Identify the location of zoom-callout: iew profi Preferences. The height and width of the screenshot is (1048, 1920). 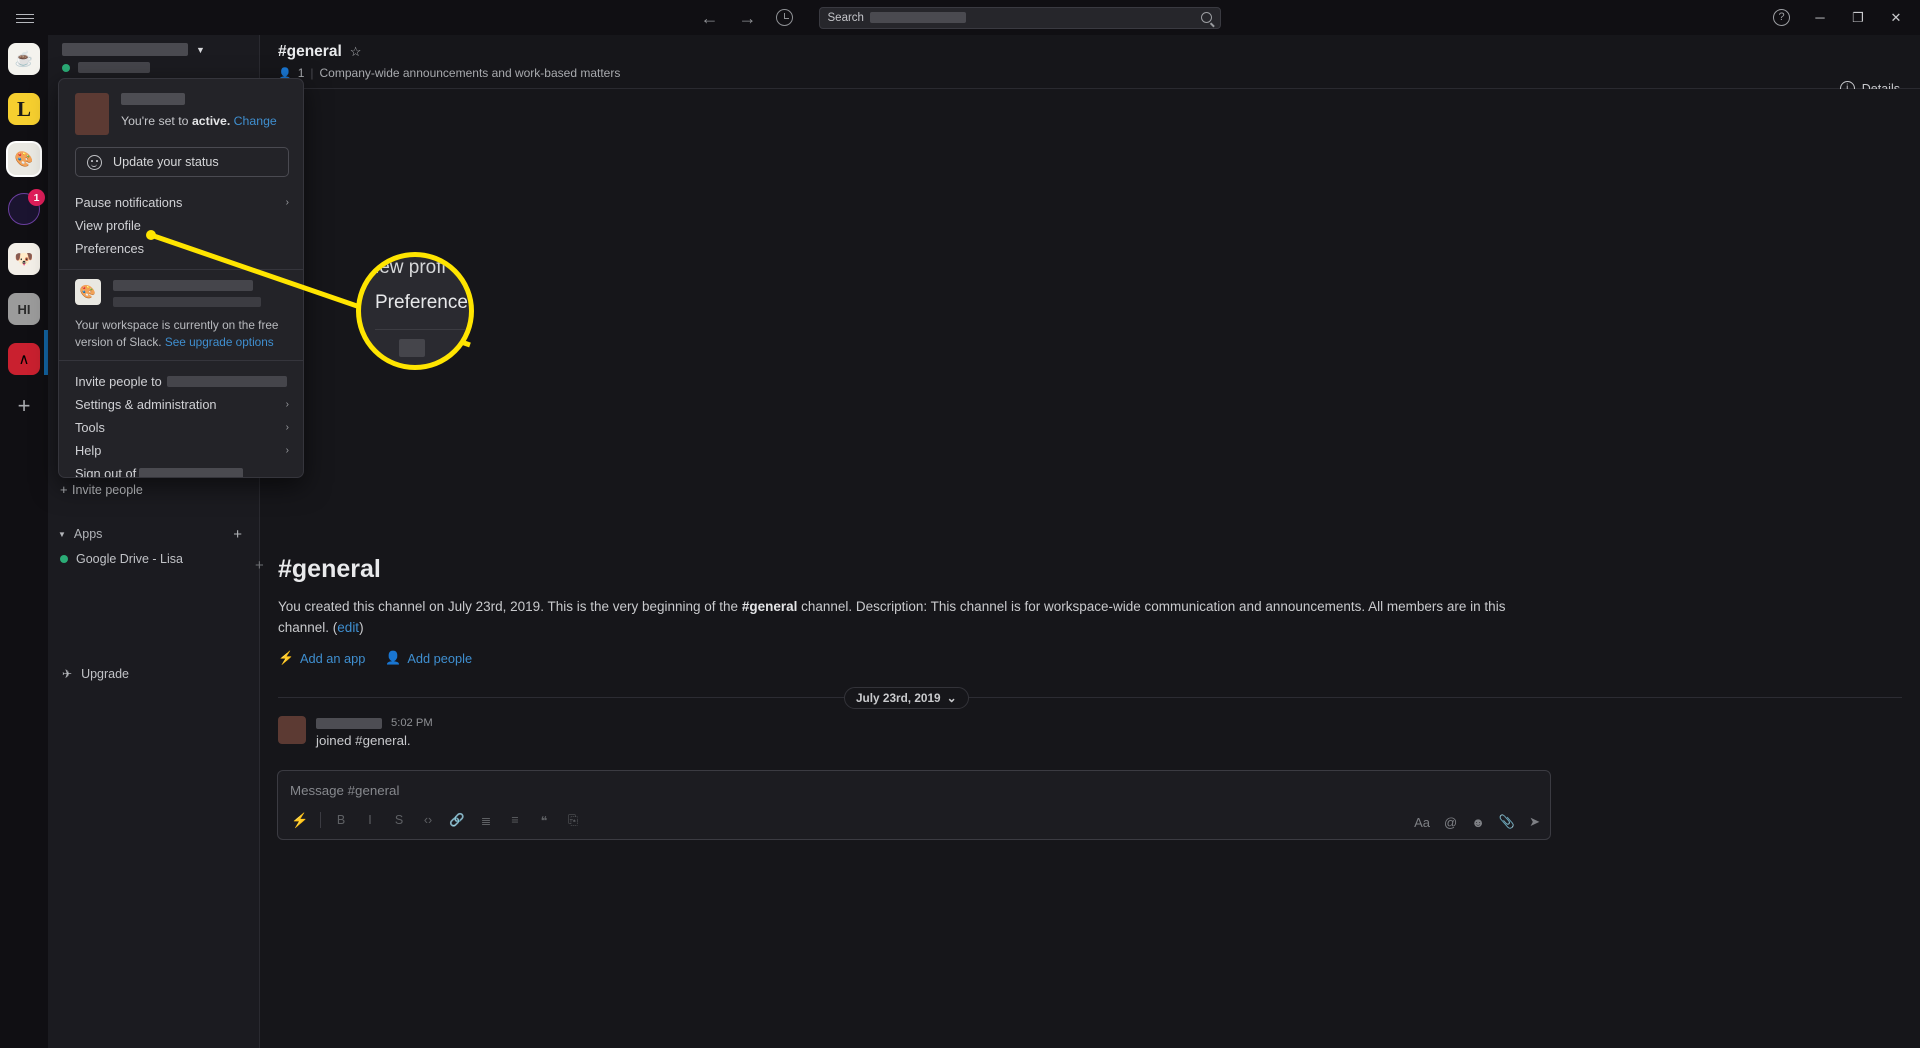
(415, 311).